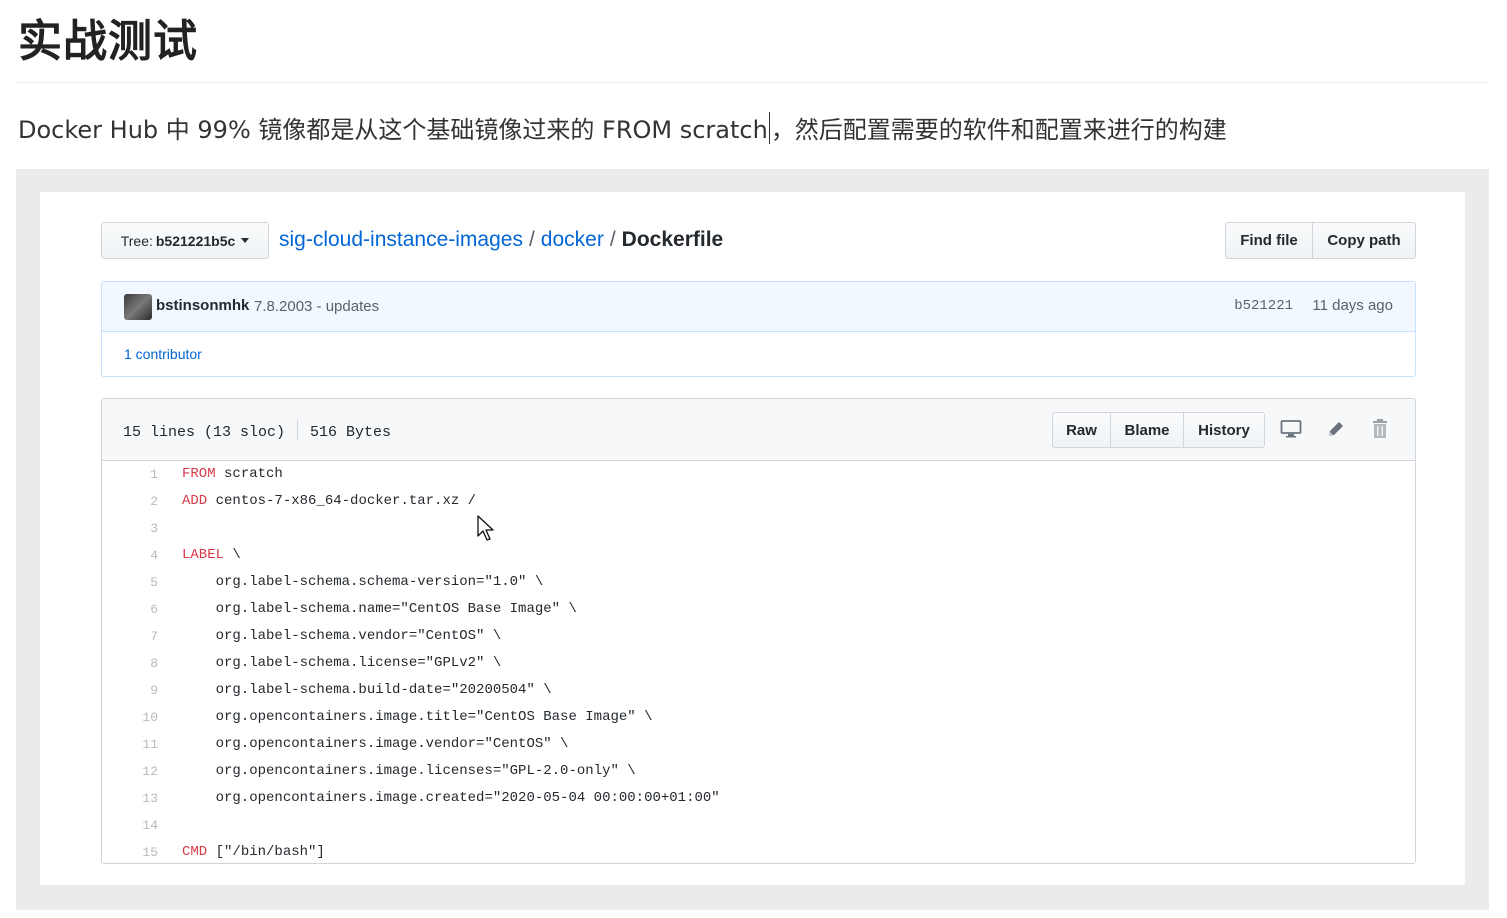 The height and width of the screenshot is (918, 1507). Describe the element at coordinates (351, 432) in the screenshot. I see `file-size: 516 Bytes` at that location.